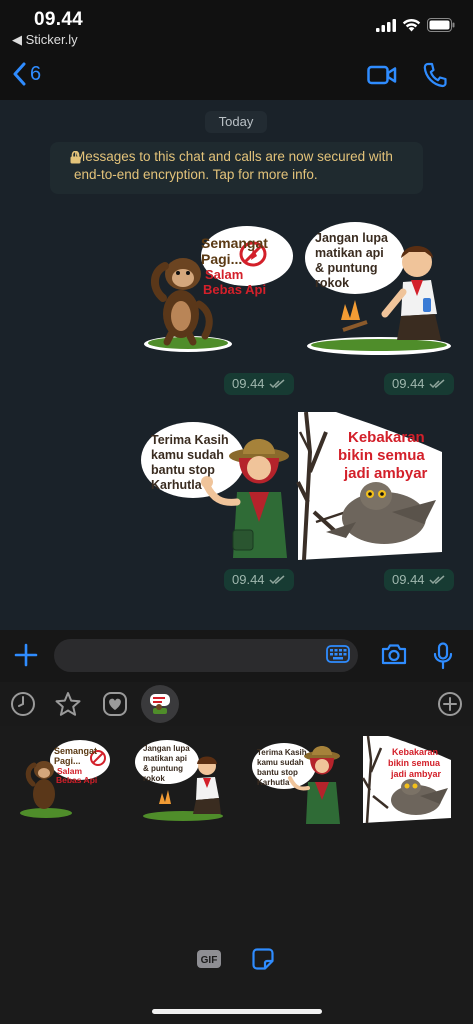 The image size is (473, 1024). Describe the element at coordinates (180, 782) in the screenshot. I see `tray-sticker-scout: Jangan lupa matikan api & puntung rokok` at that location.